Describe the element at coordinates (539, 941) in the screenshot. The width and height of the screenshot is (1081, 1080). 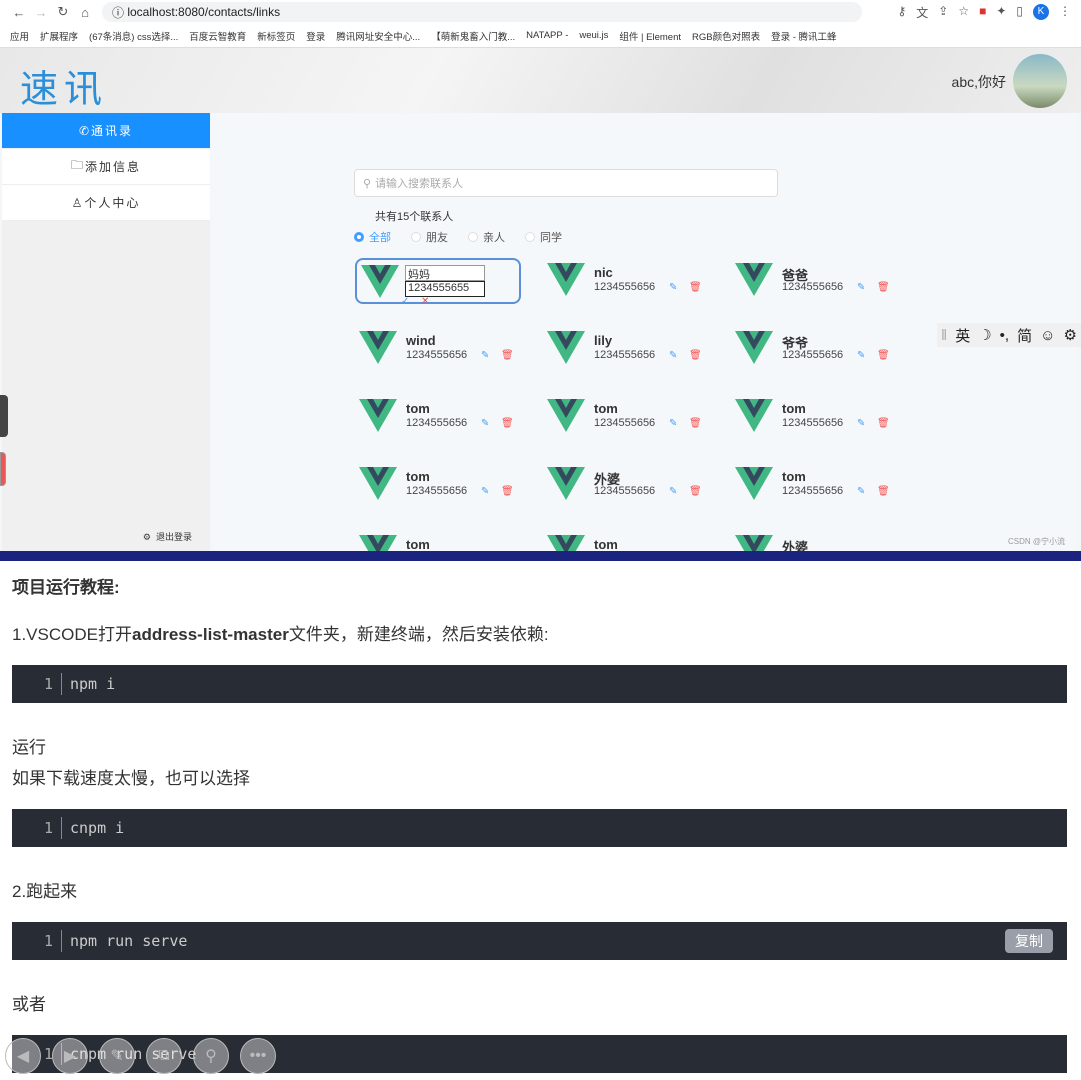
I see `code-block: 1 npm run serve 复制` at that location.